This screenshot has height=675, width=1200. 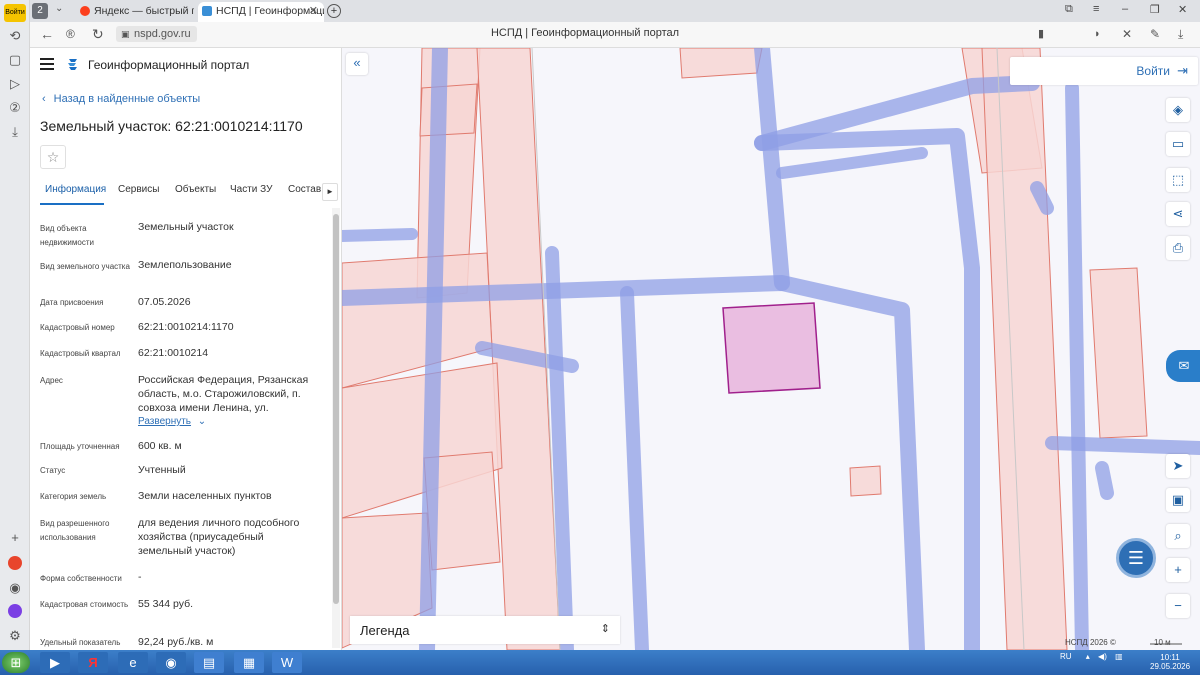 I want to click on tab-yandex: Яндекс — быстрый поиск, so click(x=135, y=12).